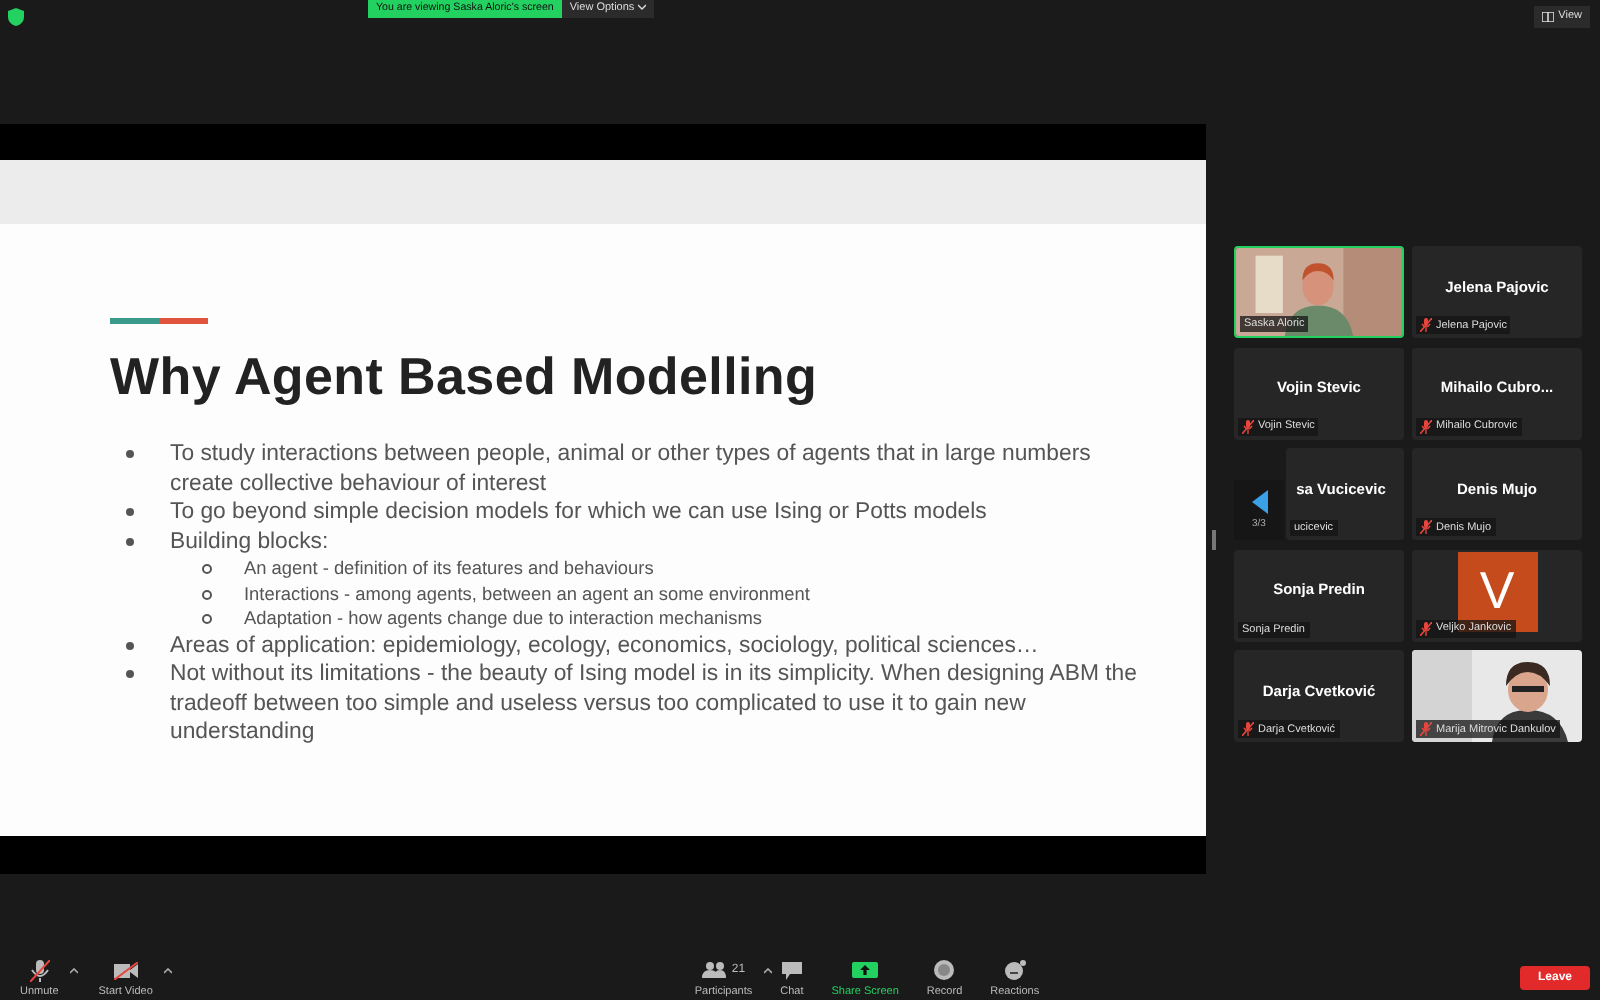 This screenshot has height=1000, width=1600. I want to click on muted-camera-icon, so click(125, 970).